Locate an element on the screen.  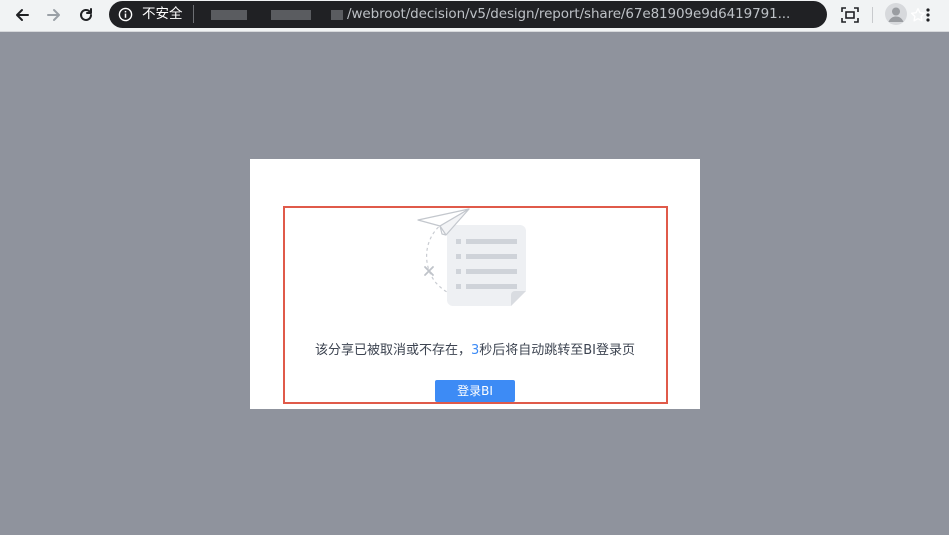
message-prefix: 该分享已被取消或不存在， is located at coordinates (392, 350).